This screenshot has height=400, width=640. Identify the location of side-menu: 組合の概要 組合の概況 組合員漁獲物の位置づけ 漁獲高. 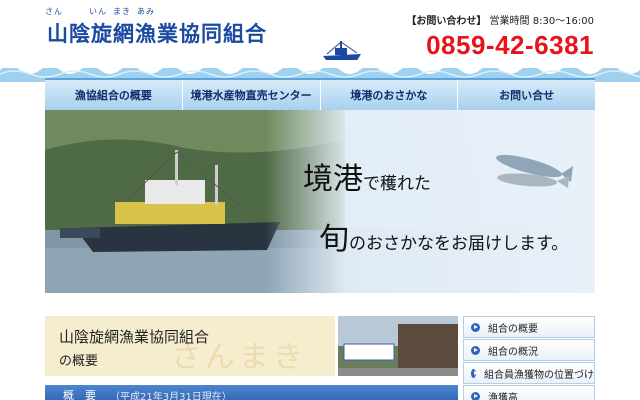
(529, 358).